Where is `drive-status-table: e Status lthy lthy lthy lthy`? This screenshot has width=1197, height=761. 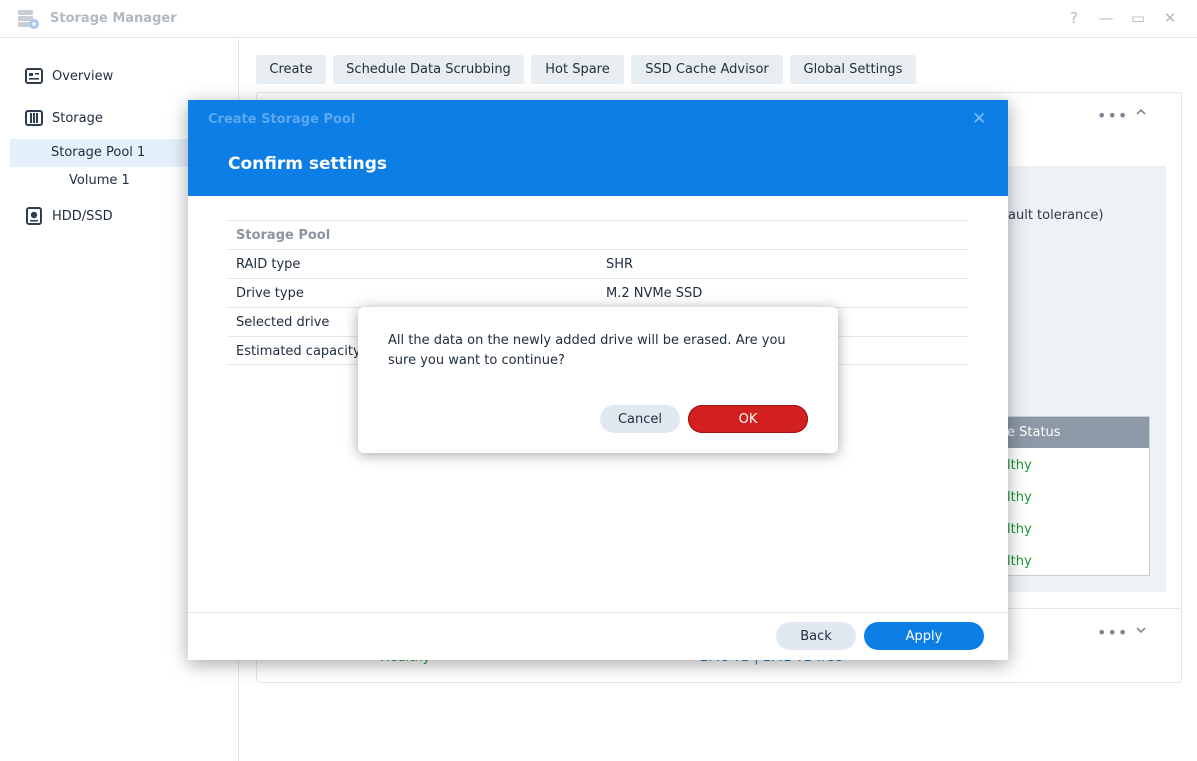 drive-status-table: e Status lthy lthy lthy lthy is located at coordinates (1070, 496).